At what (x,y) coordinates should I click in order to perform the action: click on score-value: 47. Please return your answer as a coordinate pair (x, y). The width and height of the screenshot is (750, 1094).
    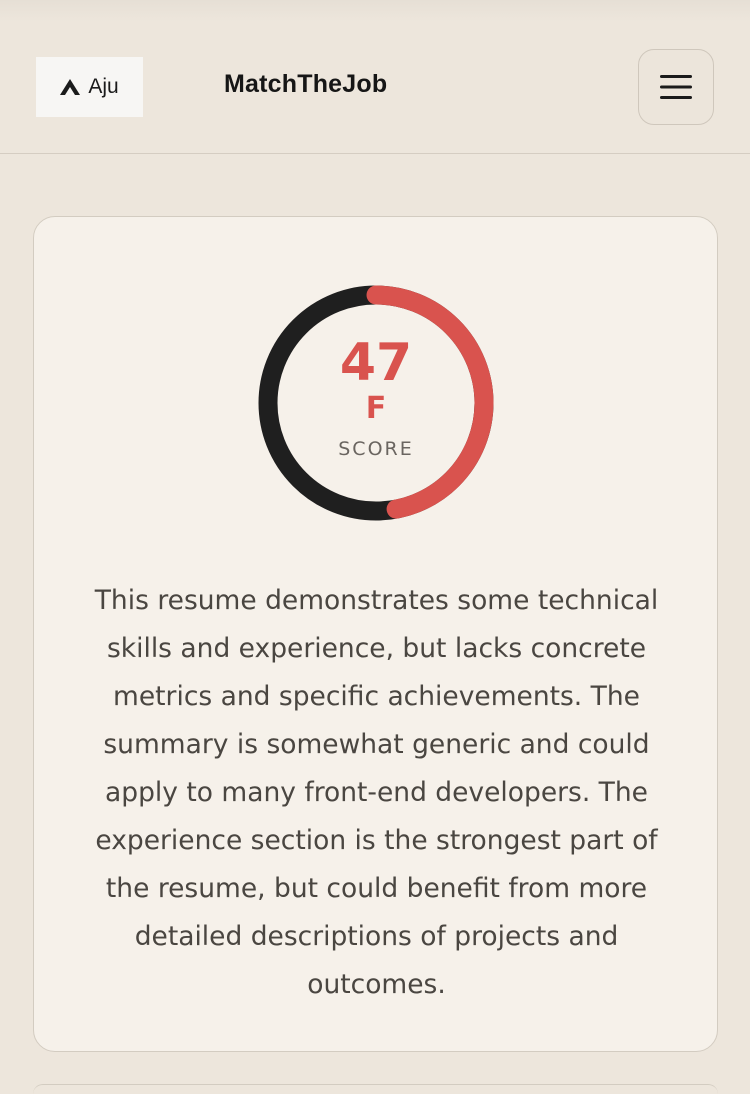
    Looking at the image, I should click on (376, 363).